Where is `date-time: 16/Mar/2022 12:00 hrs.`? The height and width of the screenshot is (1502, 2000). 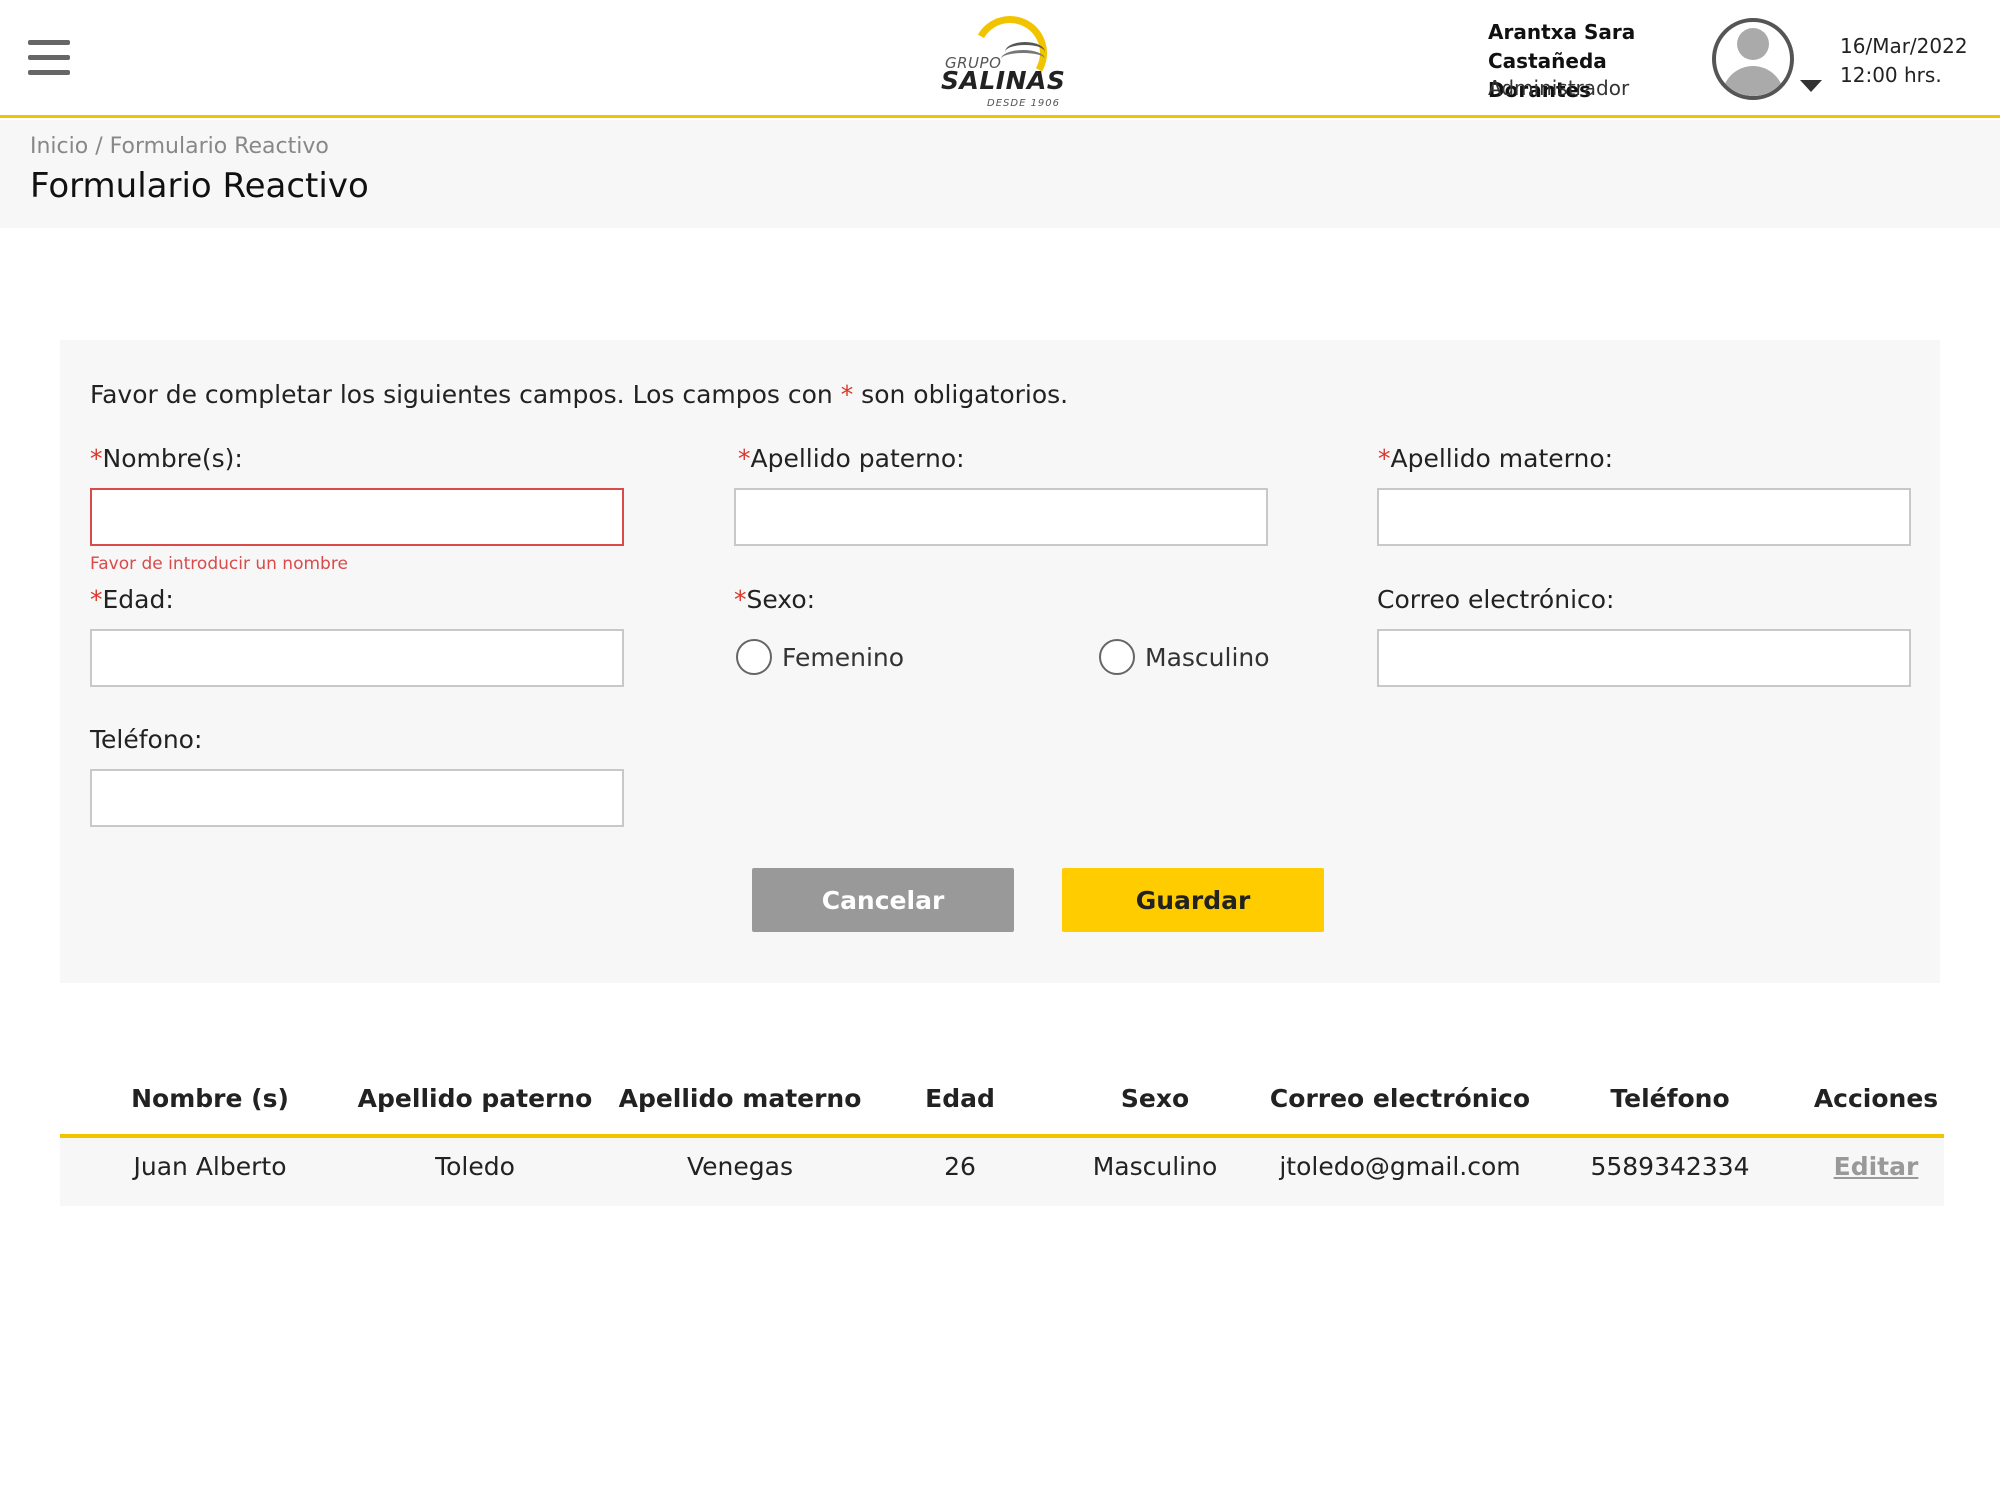
date-time: 16/Mar/2022 12:00 hrs. is located at coordinates (1904, 61).